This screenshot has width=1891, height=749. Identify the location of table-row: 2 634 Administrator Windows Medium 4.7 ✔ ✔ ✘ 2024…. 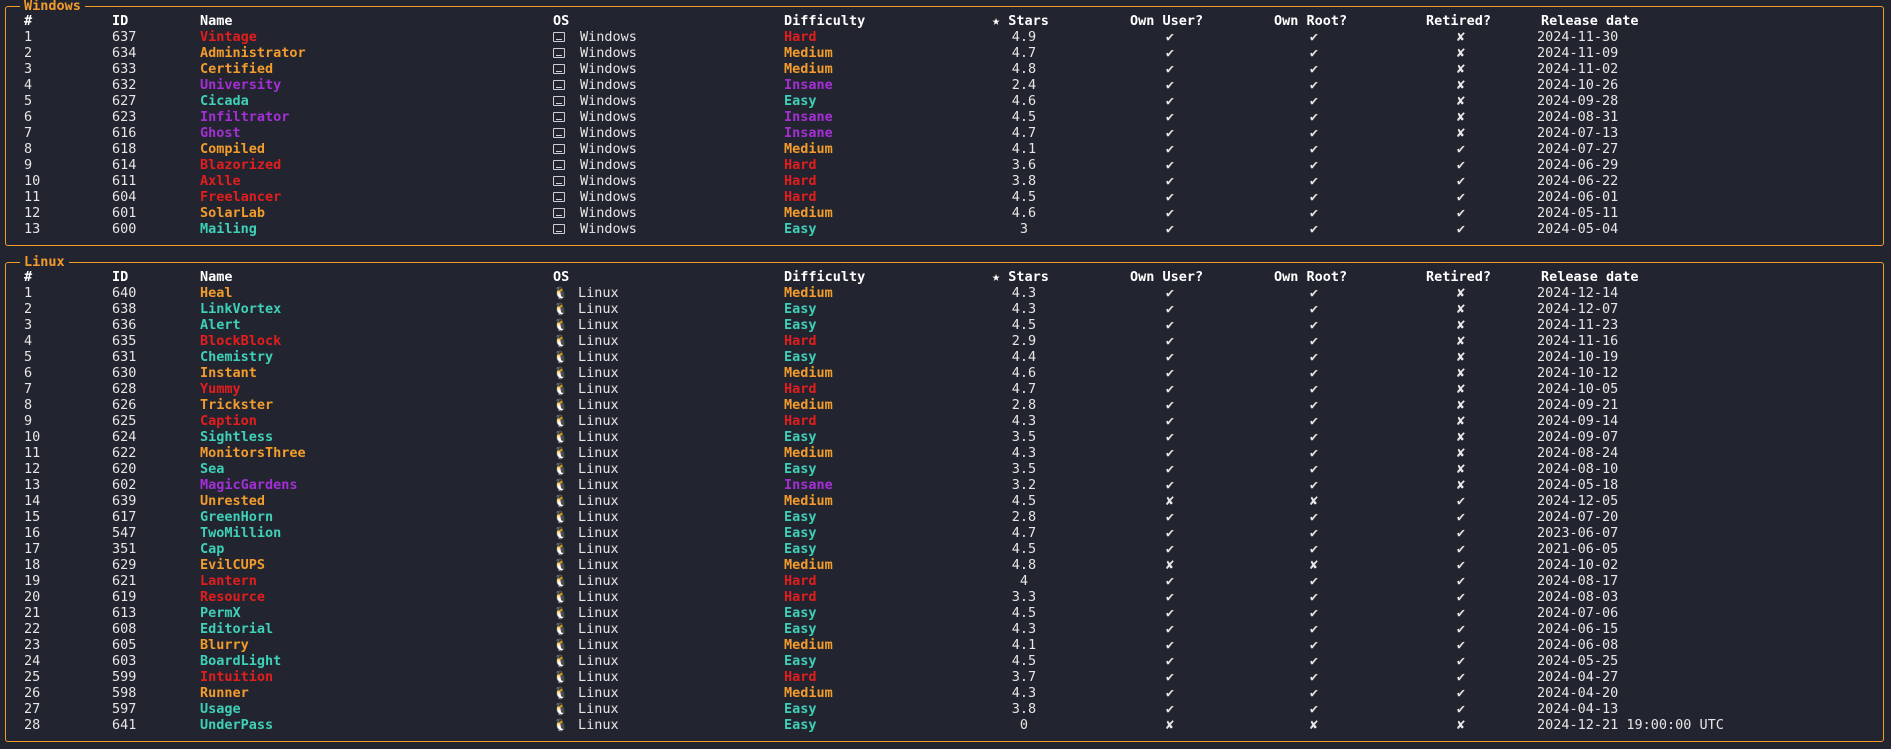
(944, 53).